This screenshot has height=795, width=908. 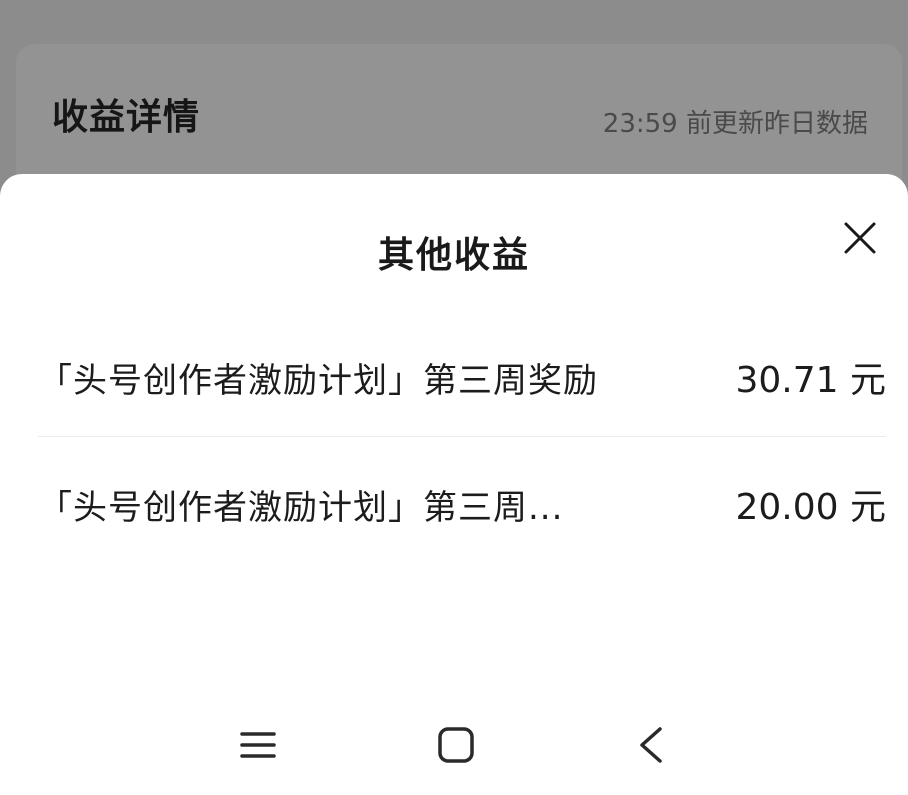 What do you see at coordinates (810, 380) in the screenshot?
I see `earning-amount: 30.71 元` at bounding box center [810, 380].